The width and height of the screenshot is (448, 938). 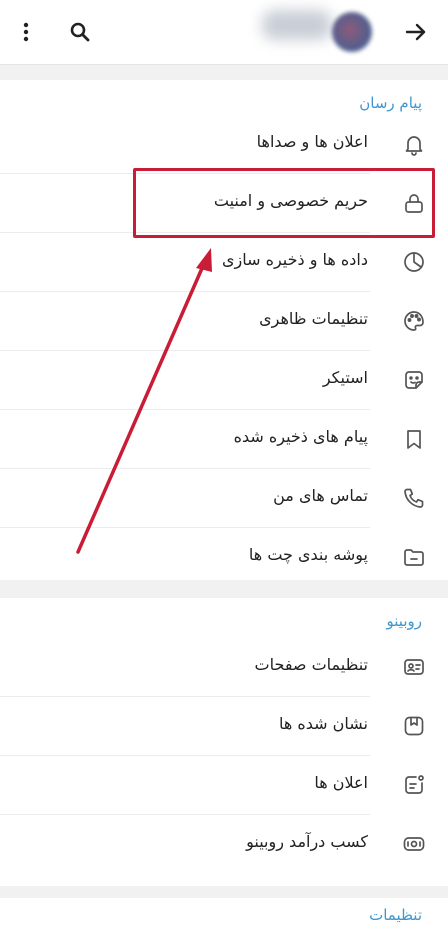 What do you see at coordinates (144, 401) in the screenshot?
I see `annotation-arrow` at bounding box center [144, 401].